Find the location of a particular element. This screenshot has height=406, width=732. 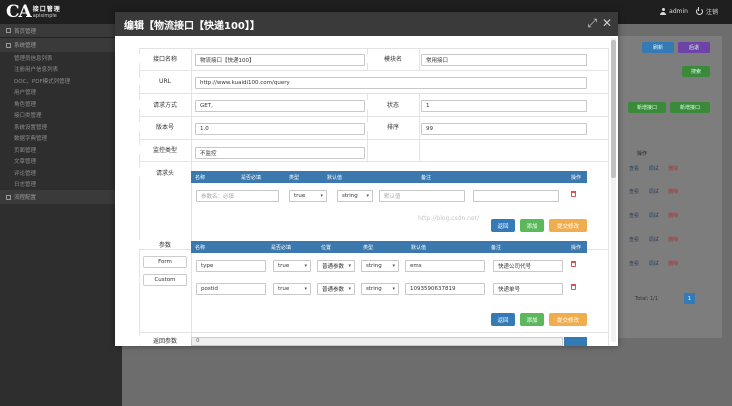

status-input: 1 is located at coordinates (504, 106).